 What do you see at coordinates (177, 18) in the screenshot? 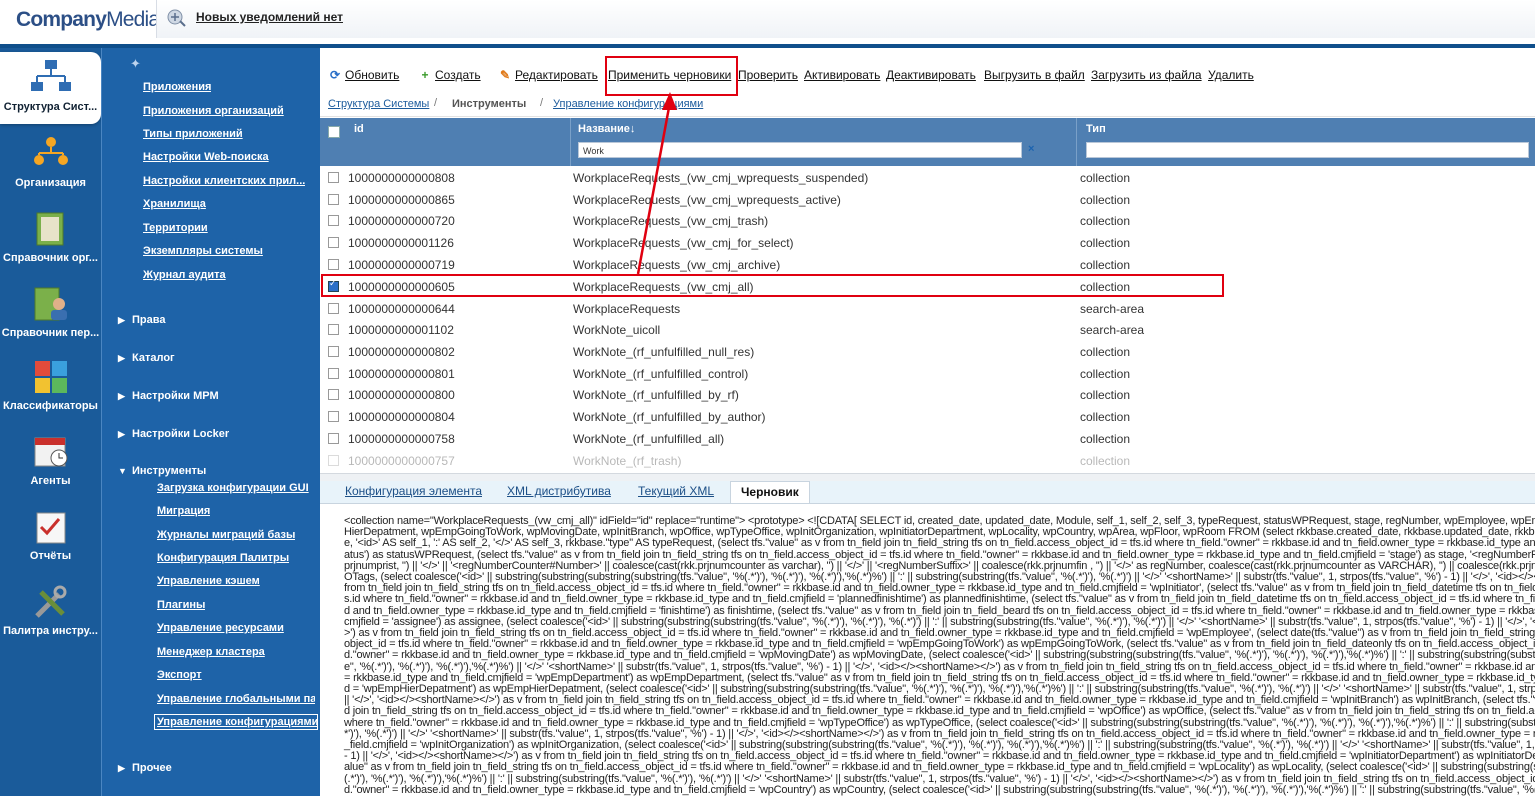
I see `notification-icon` at bounding box center [177, 18].